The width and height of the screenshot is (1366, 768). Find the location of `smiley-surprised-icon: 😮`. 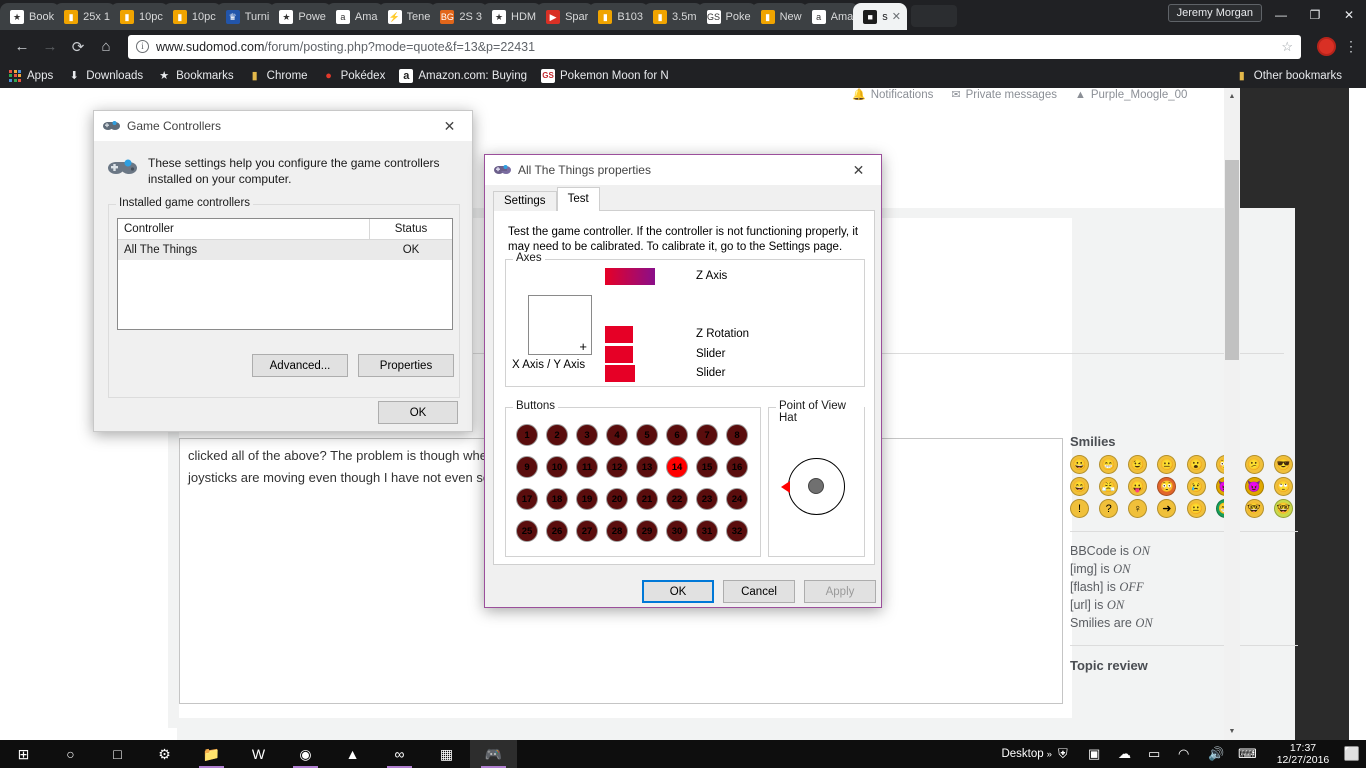

smiley-surprised-icon: 😮 is located at coordinates (1196, 464).